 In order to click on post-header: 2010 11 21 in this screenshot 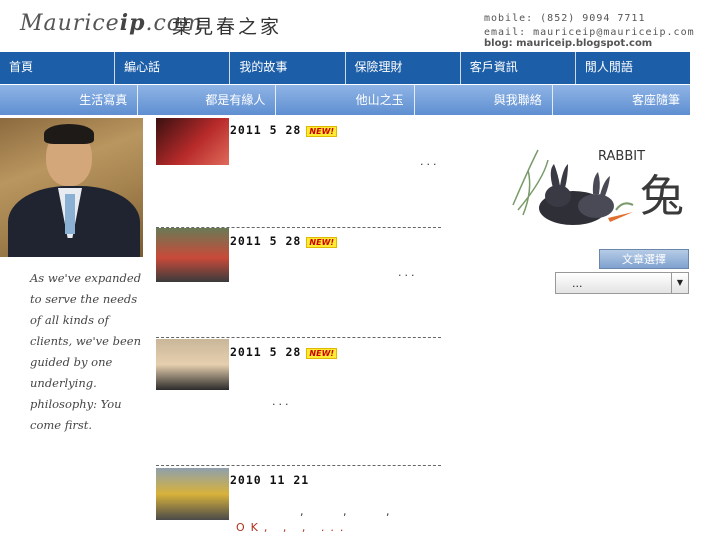, I will do `click(269, 478)`.